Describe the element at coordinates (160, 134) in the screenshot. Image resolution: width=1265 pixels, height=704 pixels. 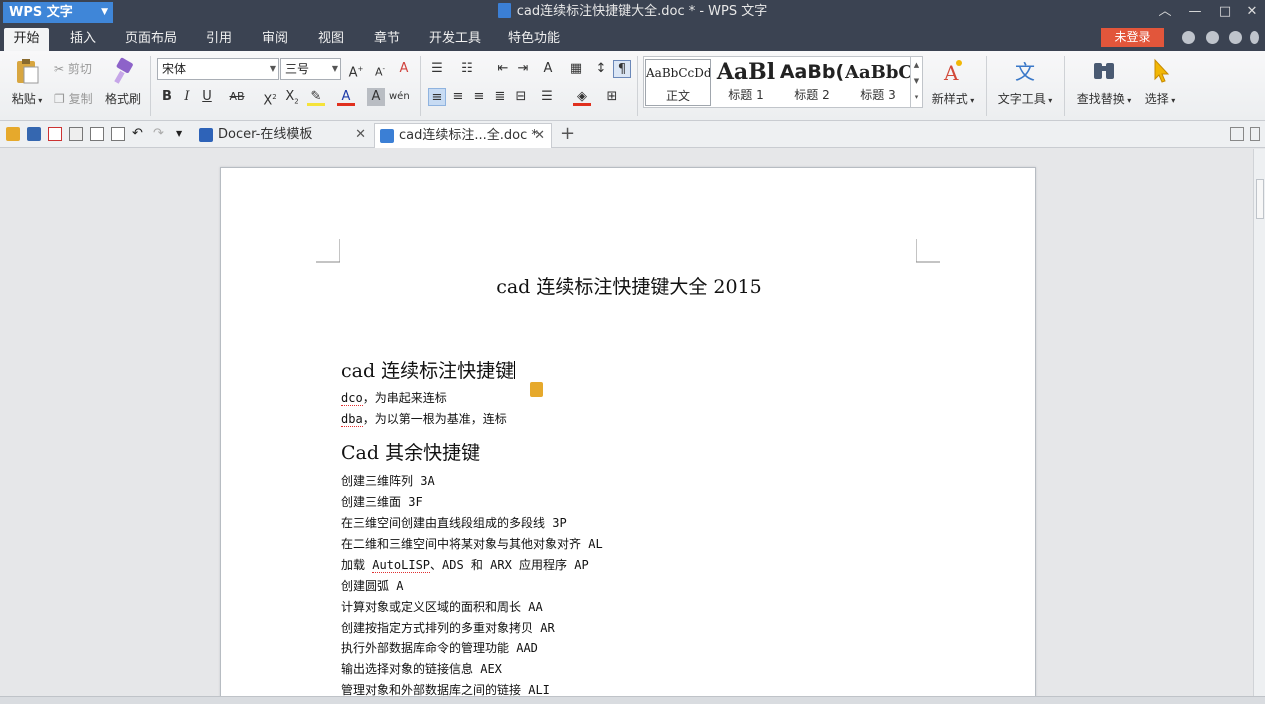
I see `redo-icon: ↷` at that location.